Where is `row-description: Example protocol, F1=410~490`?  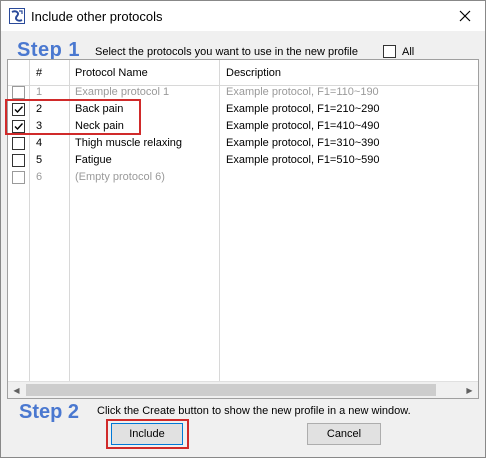
row-description: Example protocol, F1=410~490 is located at coordinates (303, 126).